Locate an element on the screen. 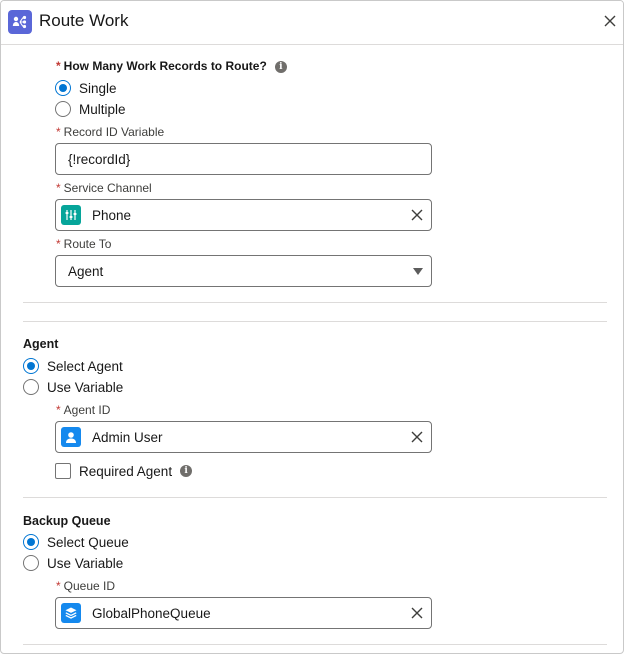  backup-queue-section-title: Backup Queue is located at coordinates (67, 521).